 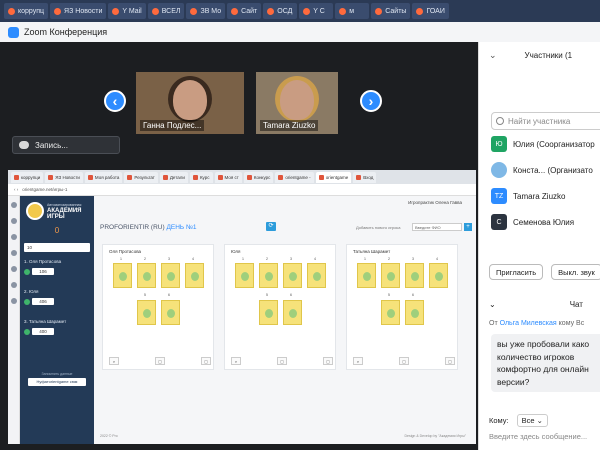 I want to click on add-player-input: Введите ФИО, so click(x=437, y=227).